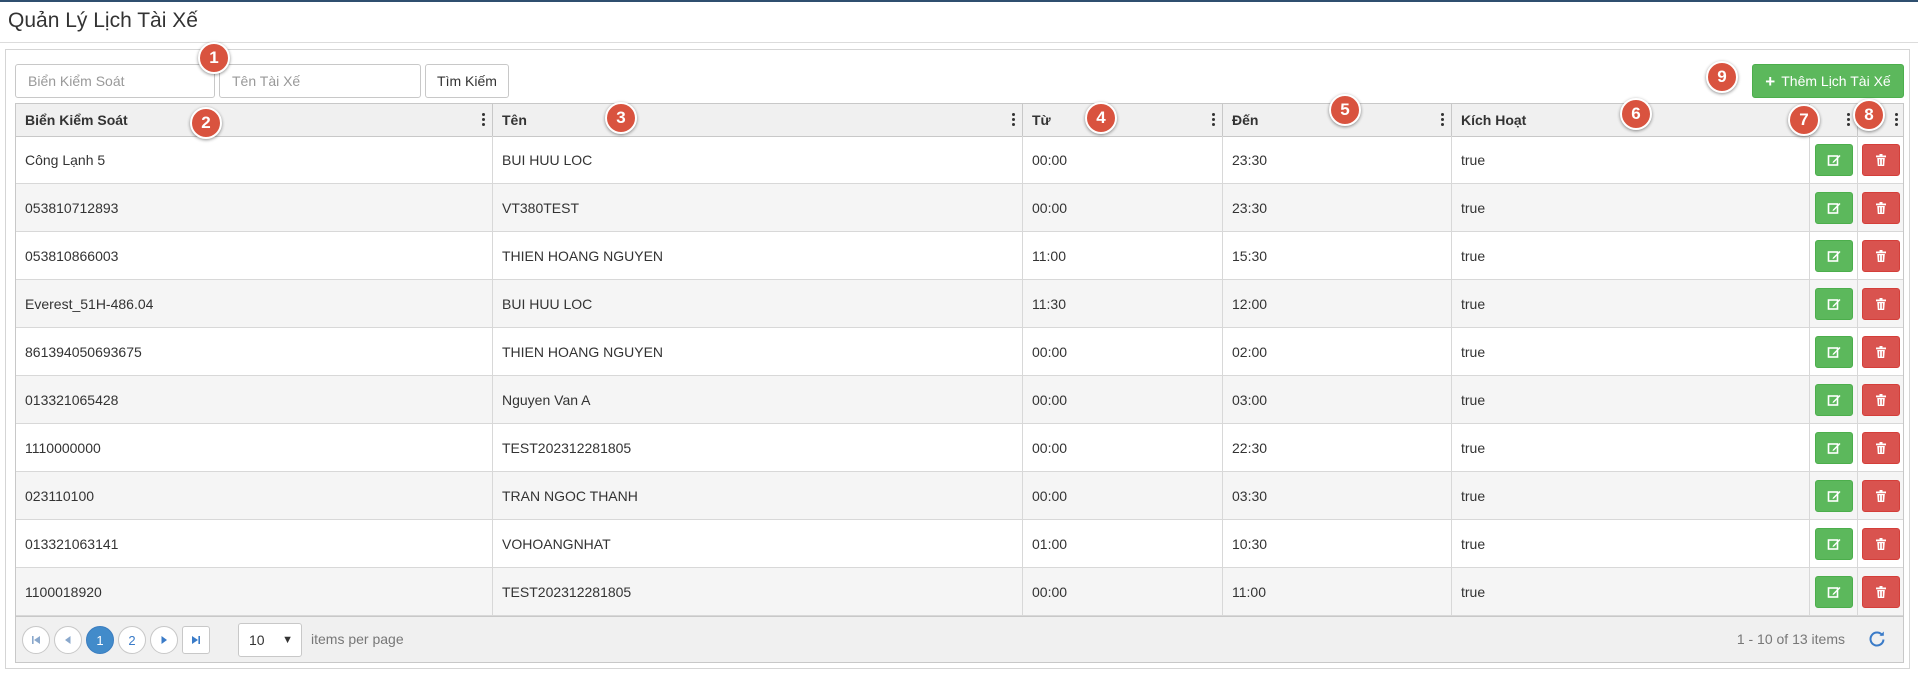 The width and height of the screenshot is (1918, 676). Describe the element at coordinates (76, 120) in the screenshot. I see `column-header-plate-label: Biển Kiểm Soát` at that location.